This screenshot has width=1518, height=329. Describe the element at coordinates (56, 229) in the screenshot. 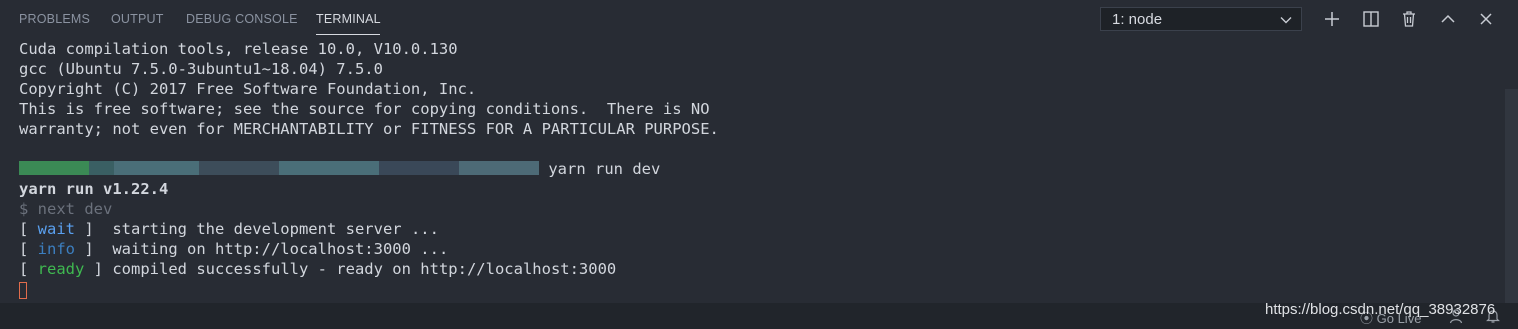

I see `log-tag-wait: wait` at that location.